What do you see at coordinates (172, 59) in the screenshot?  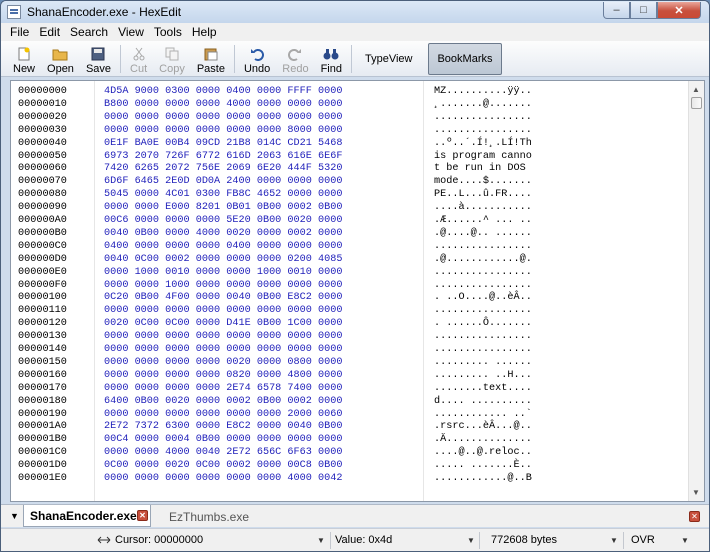 I see `copy-button: Copy` at bounding box center [172, 59].